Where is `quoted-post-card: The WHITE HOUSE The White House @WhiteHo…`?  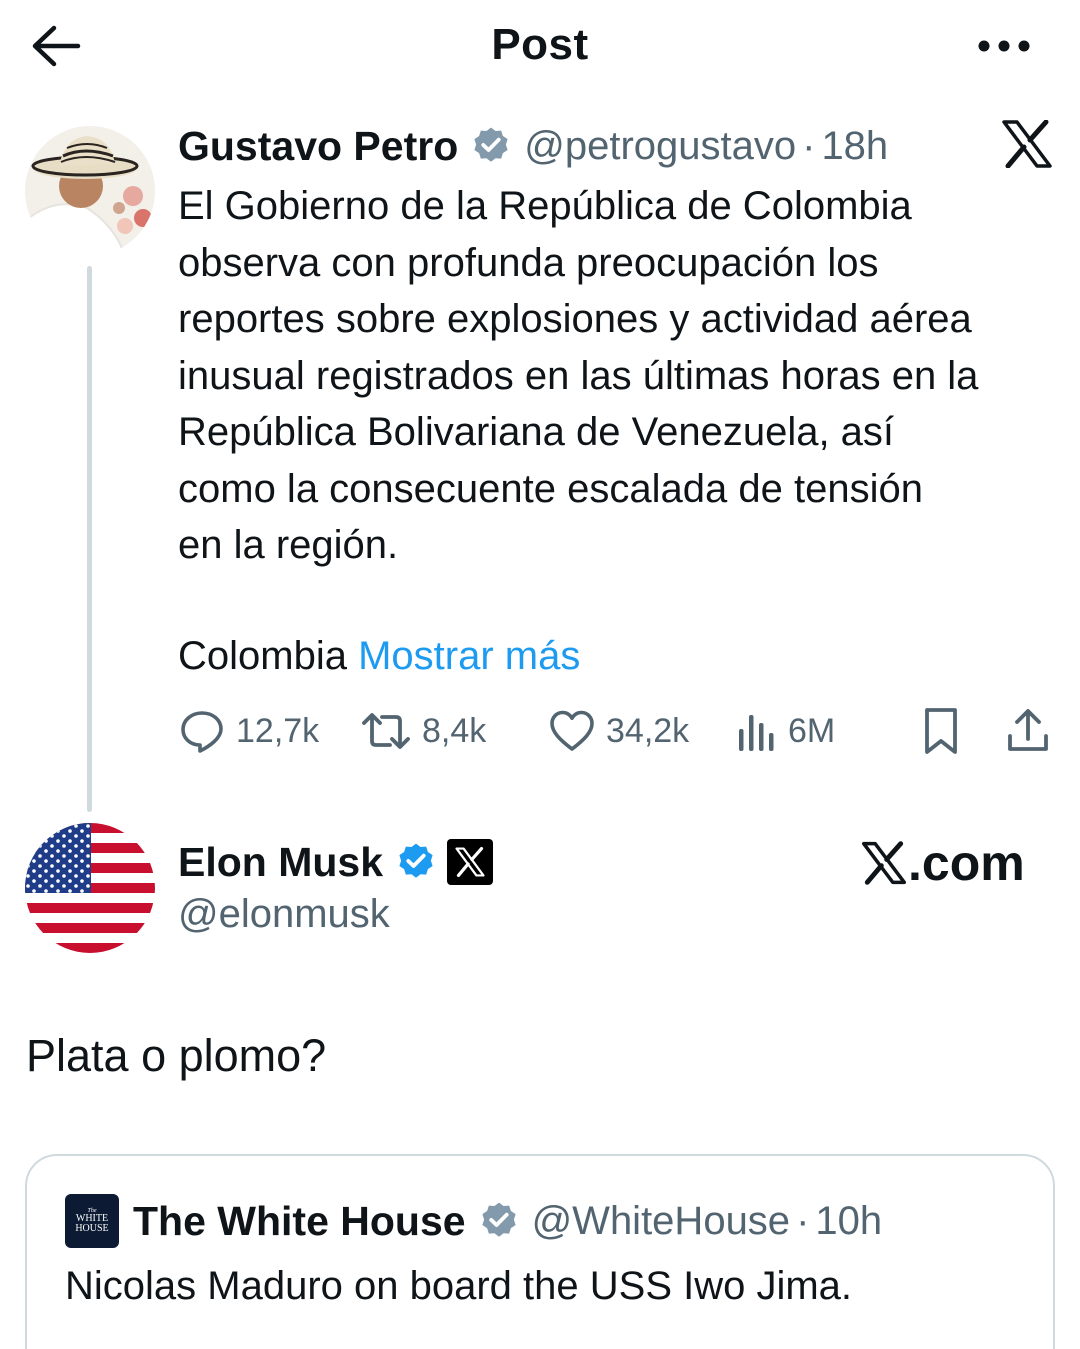 quoted-post-card: The WHITE HOUSE The White House @WhiteHo… is located at coordinates (540, 1251).